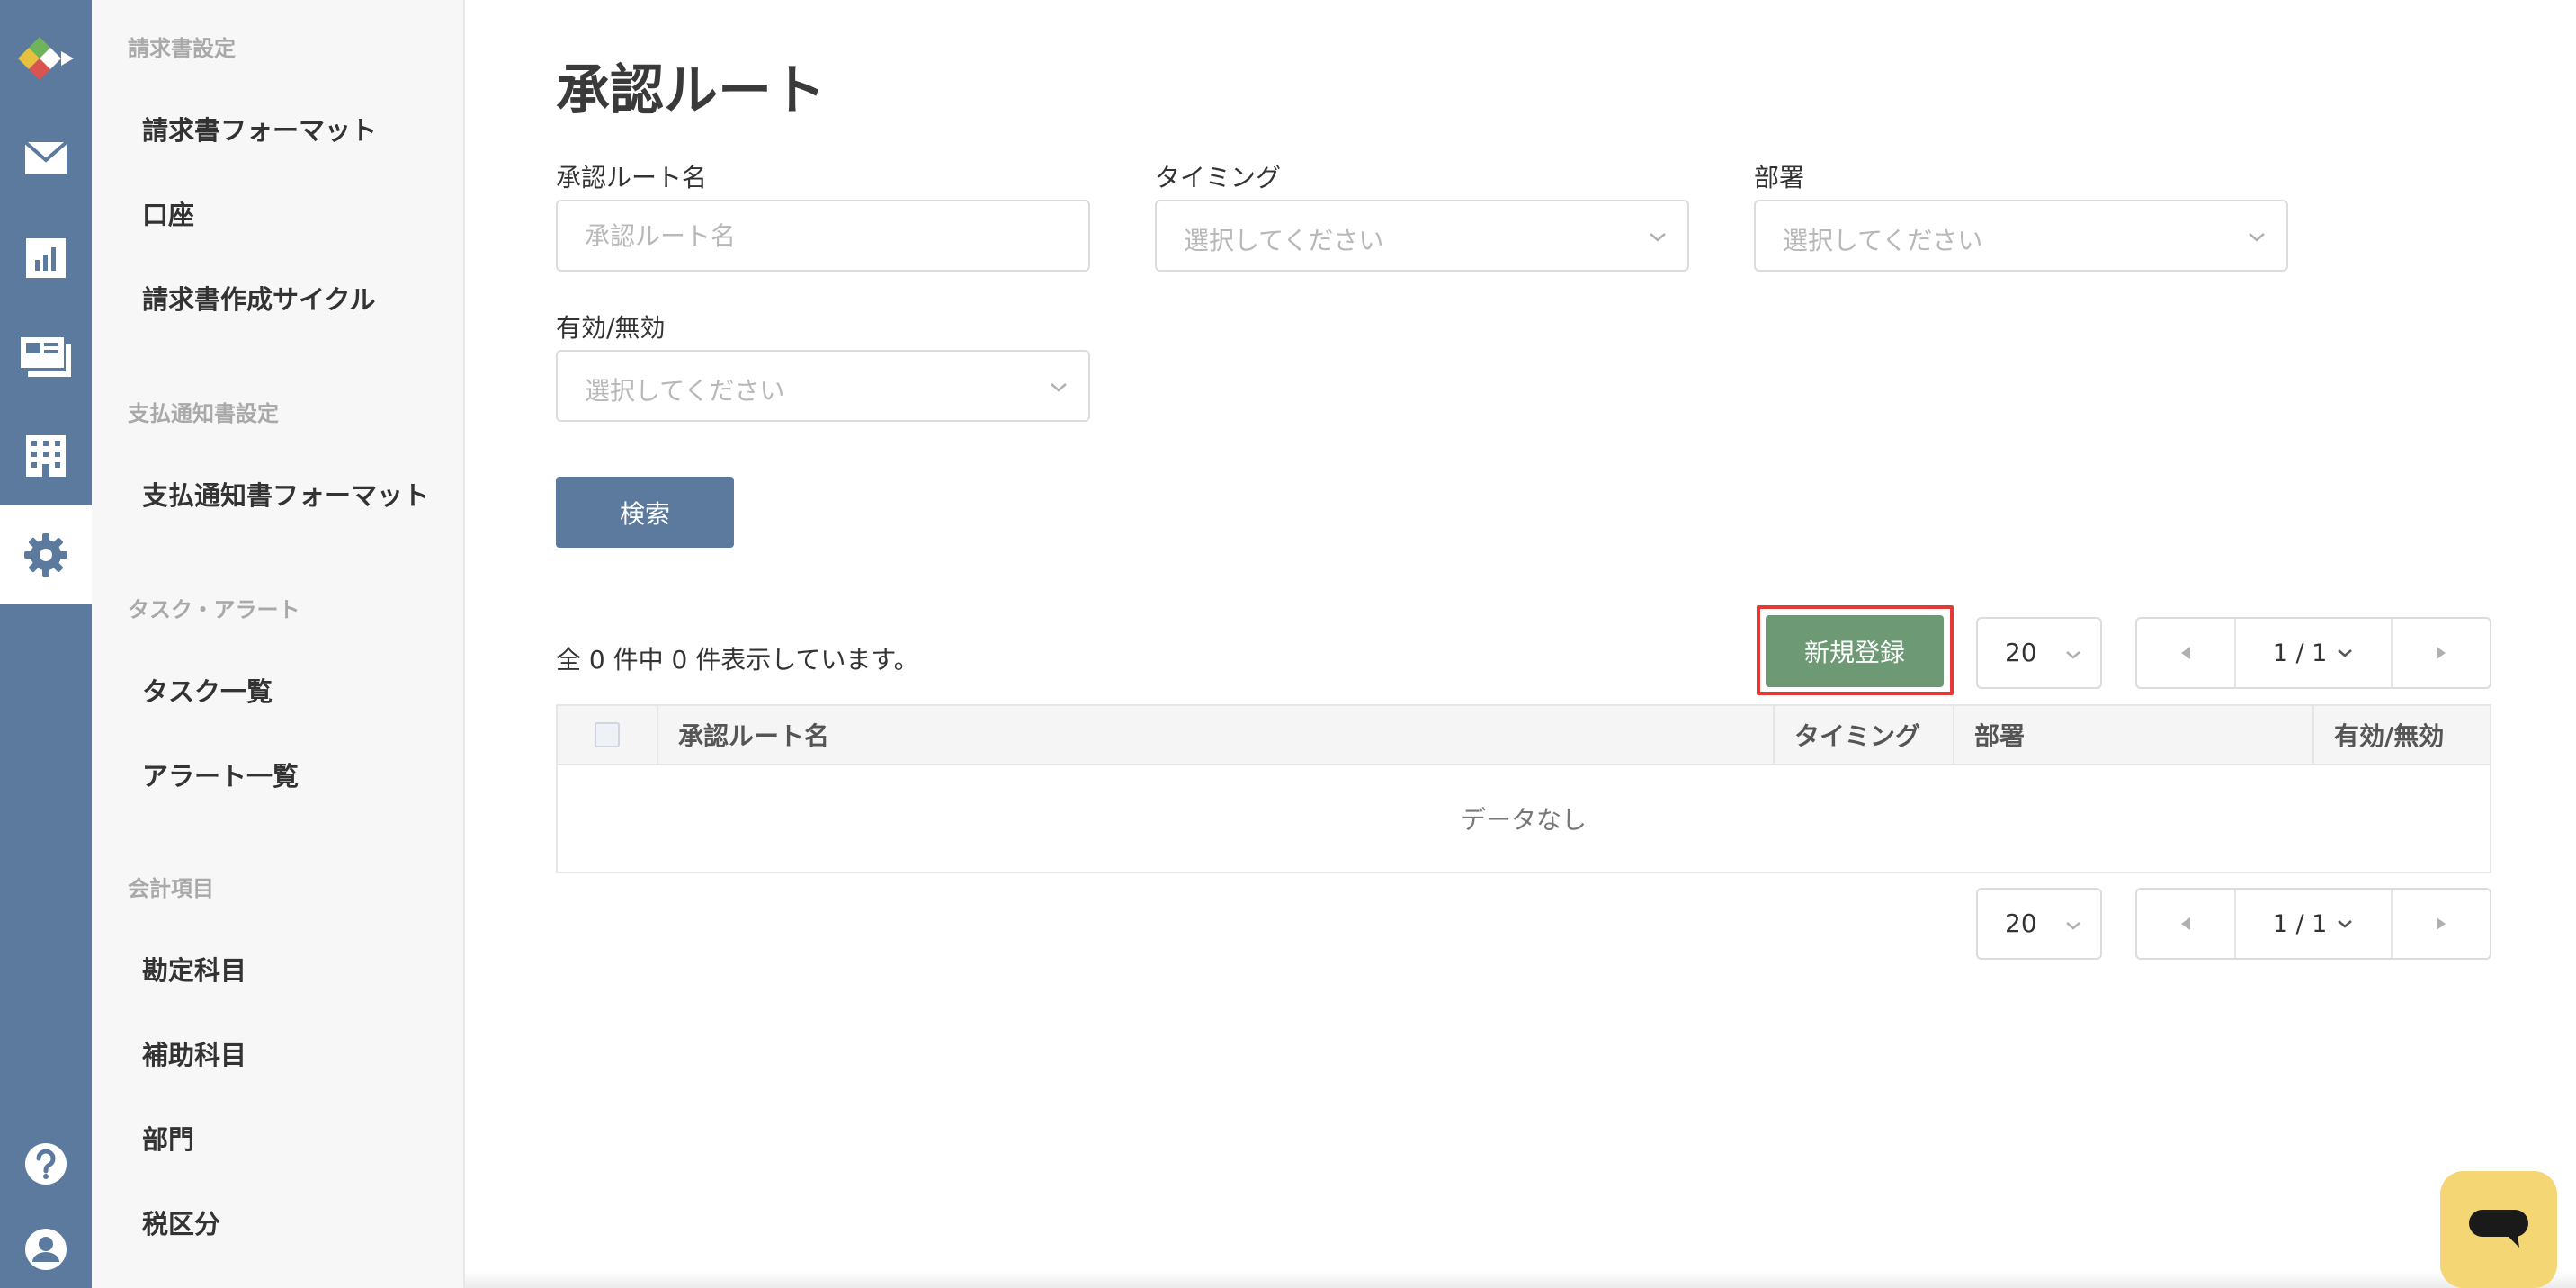 The height and width of the screenshot is (1288, 2576). Describe the element at coordinates (203, 413) in the screenshot. I see `section-title-payment-notice: 支払通知書設定` at that location.